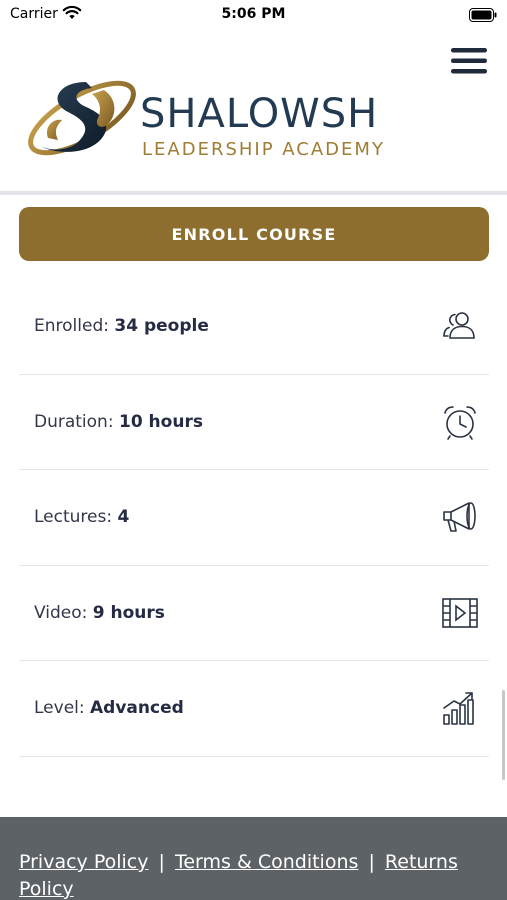  I want to click on info-value: 10 hours, so click(160, 421).